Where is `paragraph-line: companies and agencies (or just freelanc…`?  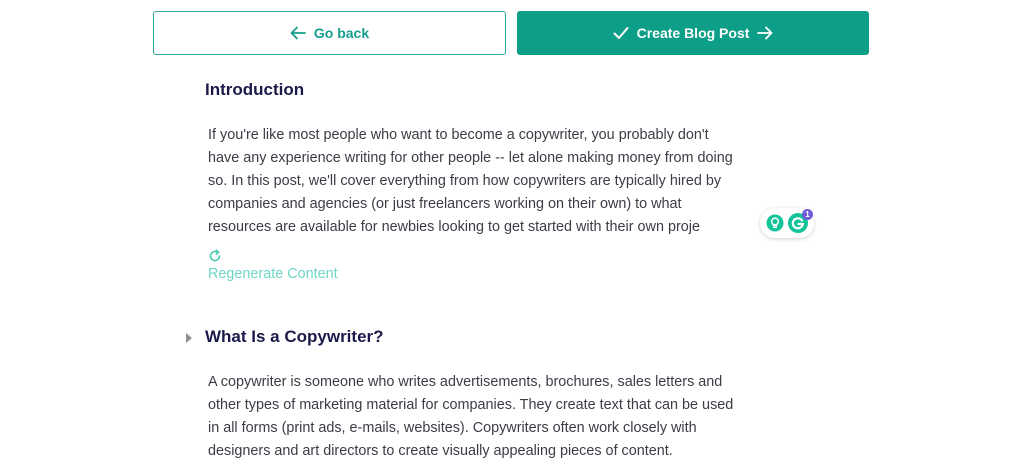
paragraph-line: companies and agencies (or just freelanc… is located at coordinates (445, 204).